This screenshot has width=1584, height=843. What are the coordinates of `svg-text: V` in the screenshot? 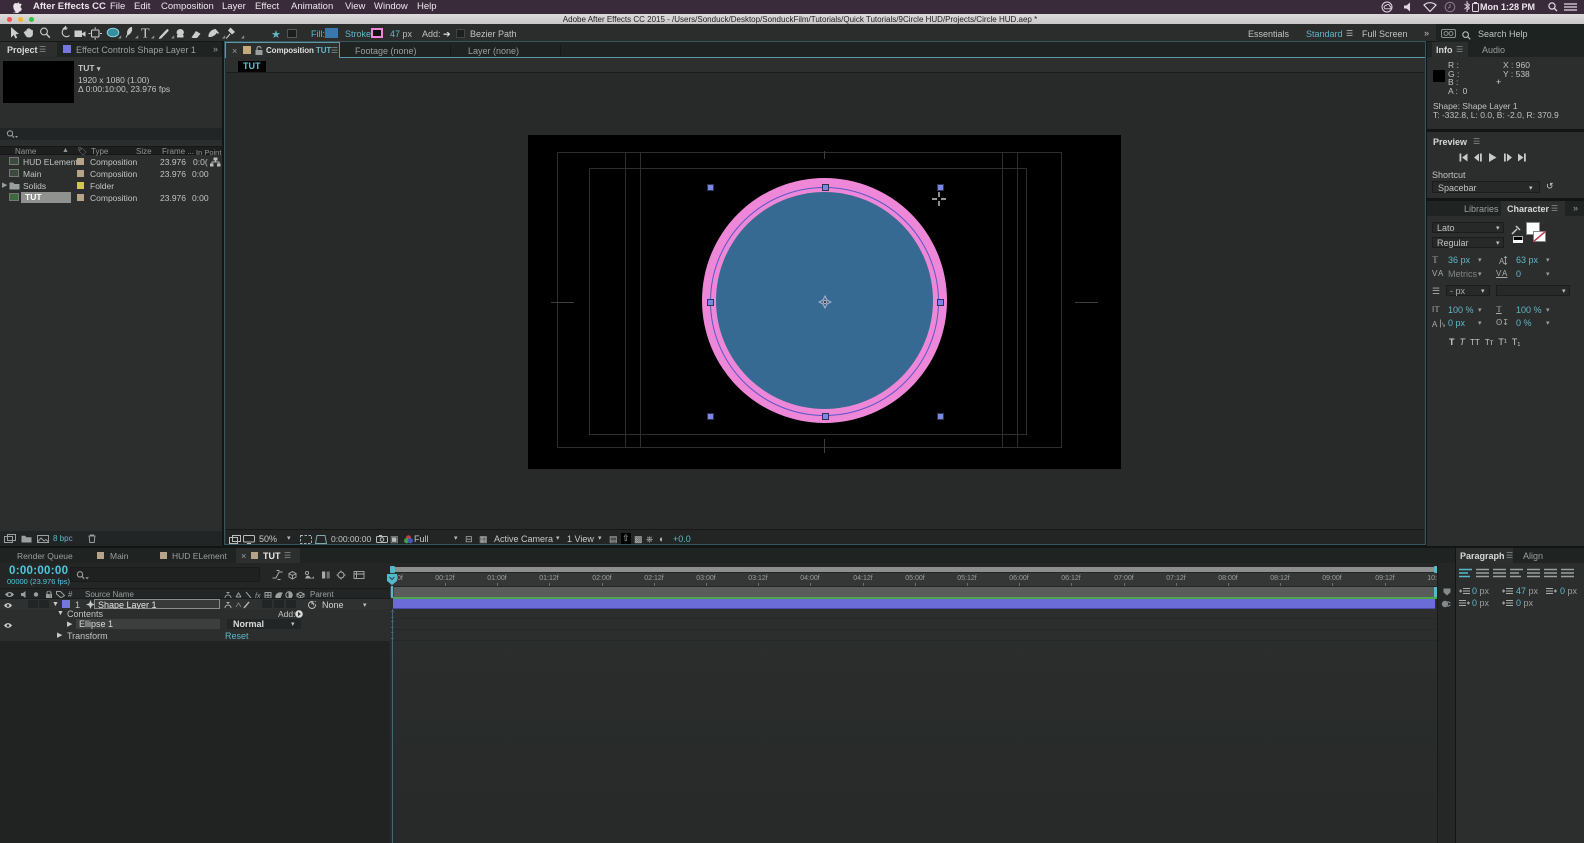 It's located at (1443, 325).